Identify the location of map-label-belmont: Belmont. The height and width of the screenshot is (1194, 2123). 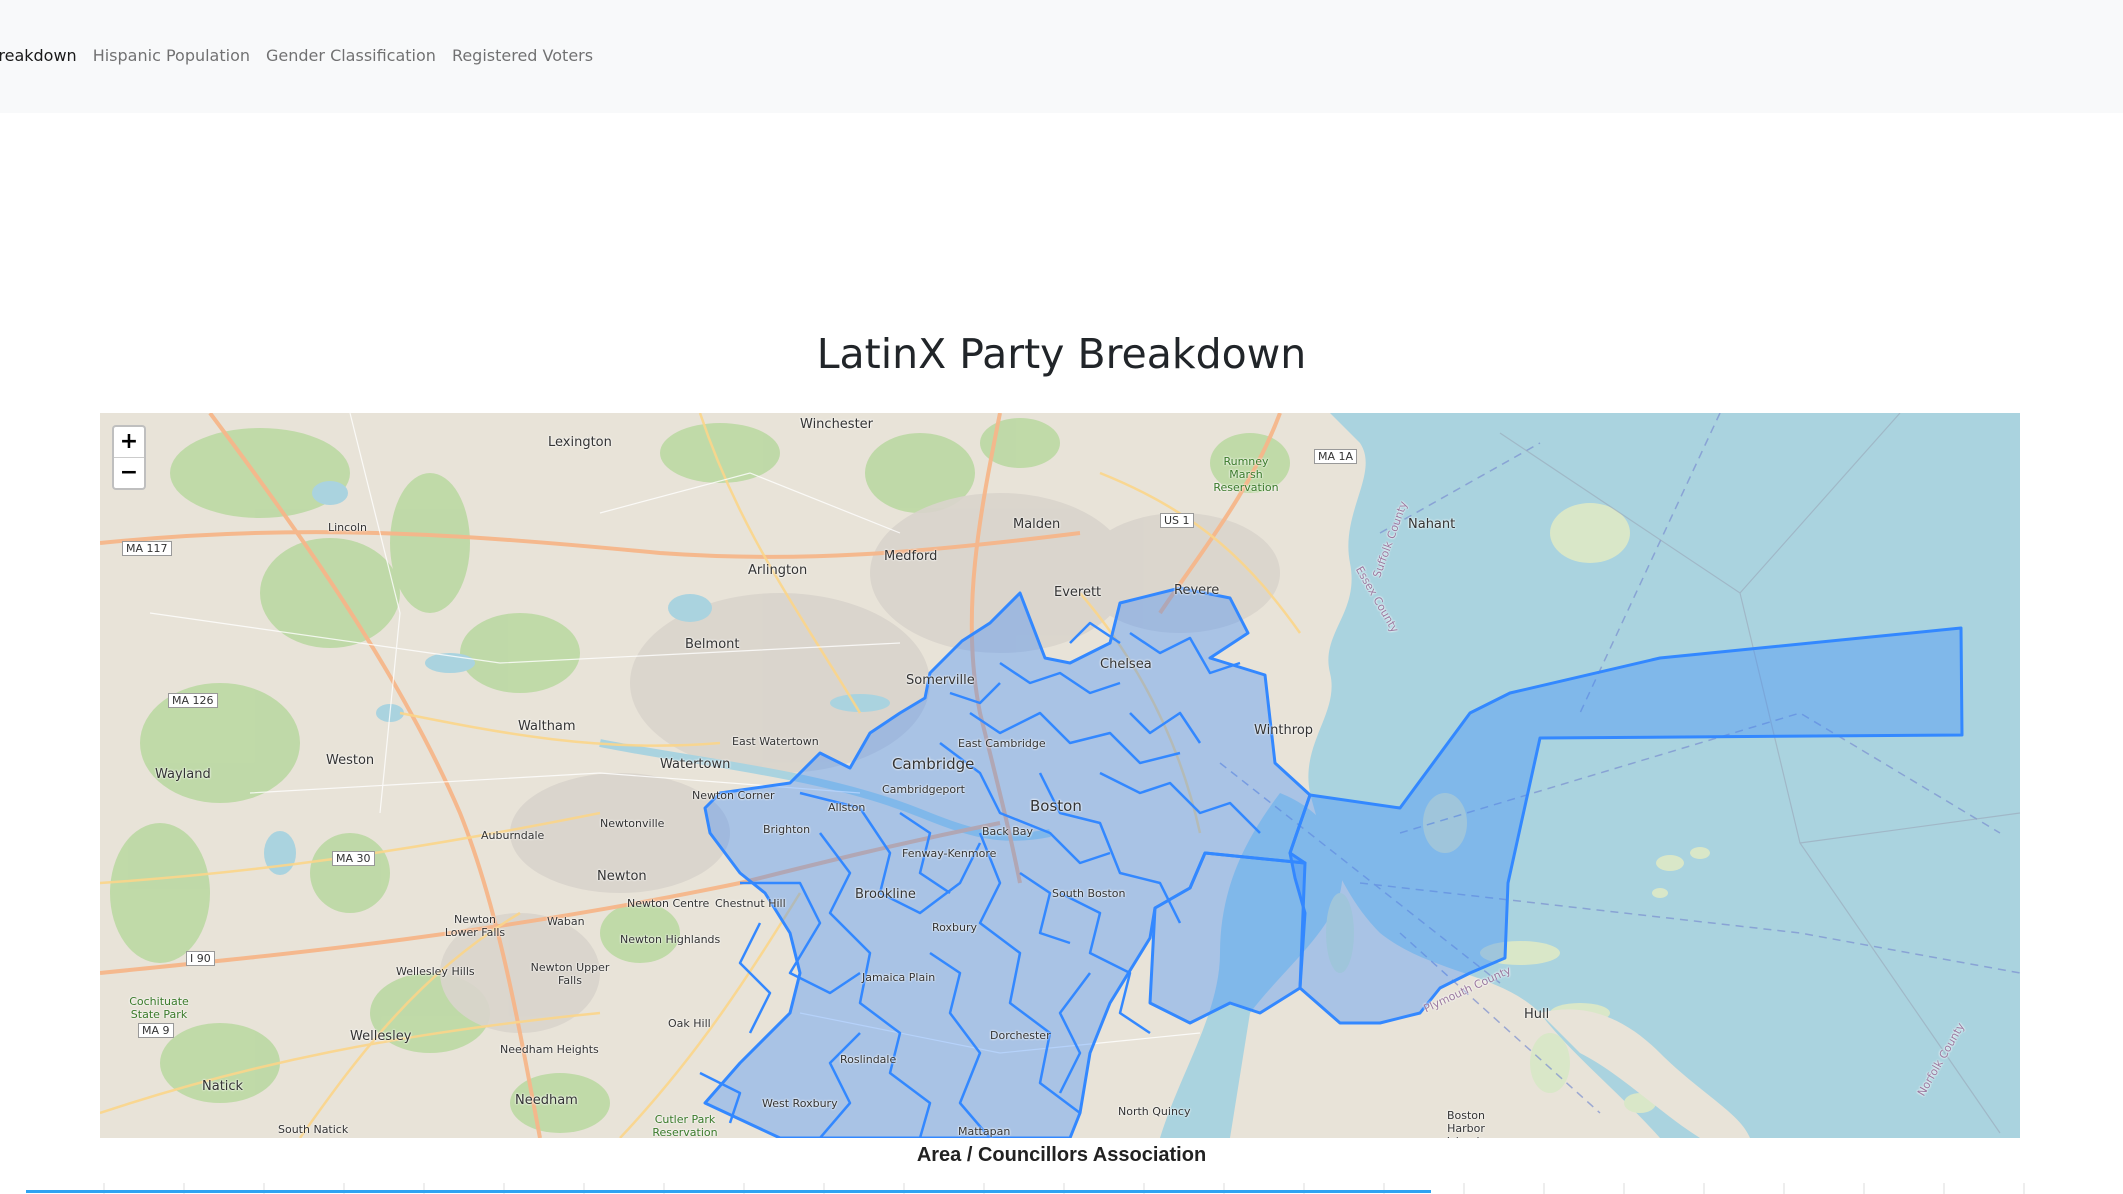
(712, 644).